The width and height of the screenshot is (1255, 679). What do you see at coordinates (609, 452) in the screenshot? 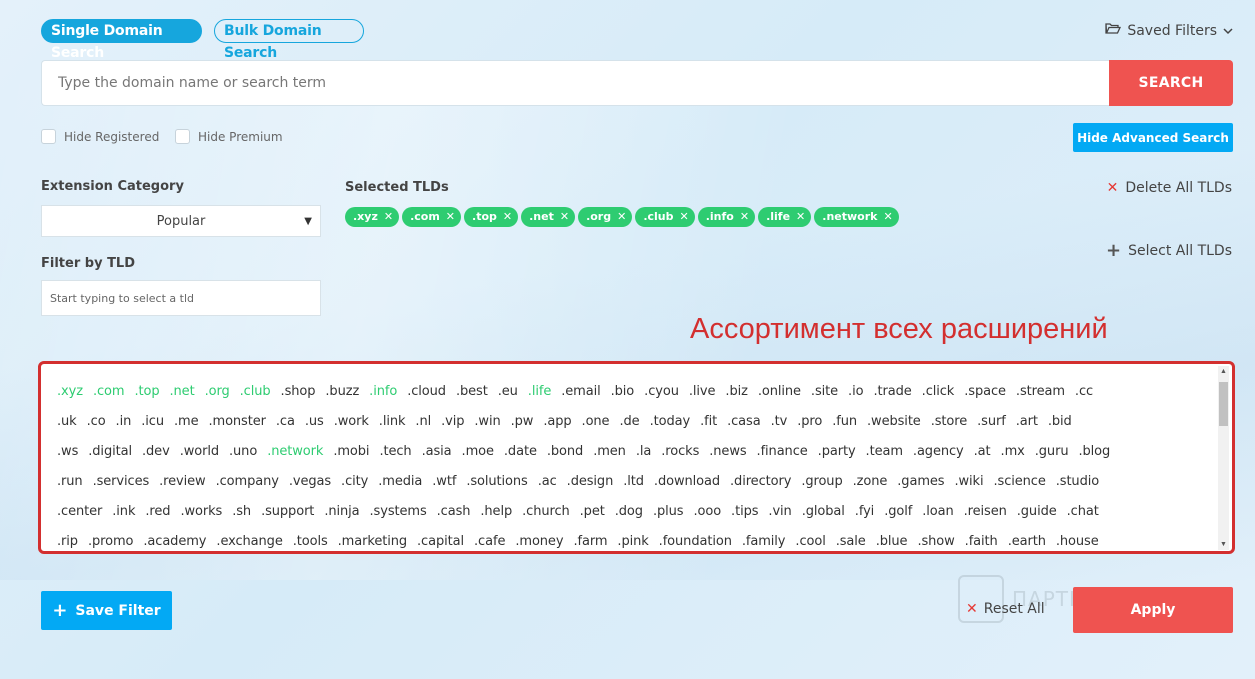
I see `tld-option: .men` at bounding box center [609, 452].